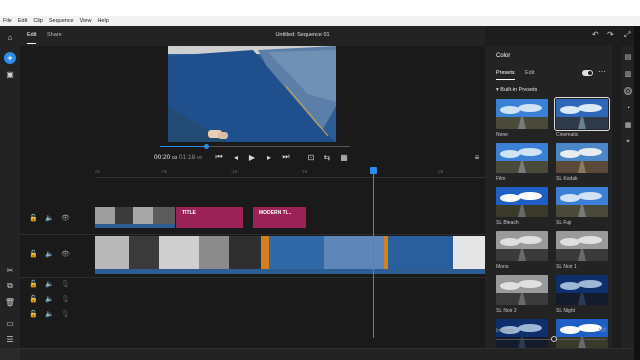 This screenshot has width=640, height=360. Describe the element at coordinates (628, 74) in the screenshot. I see `export-icon: ▥` at that location.